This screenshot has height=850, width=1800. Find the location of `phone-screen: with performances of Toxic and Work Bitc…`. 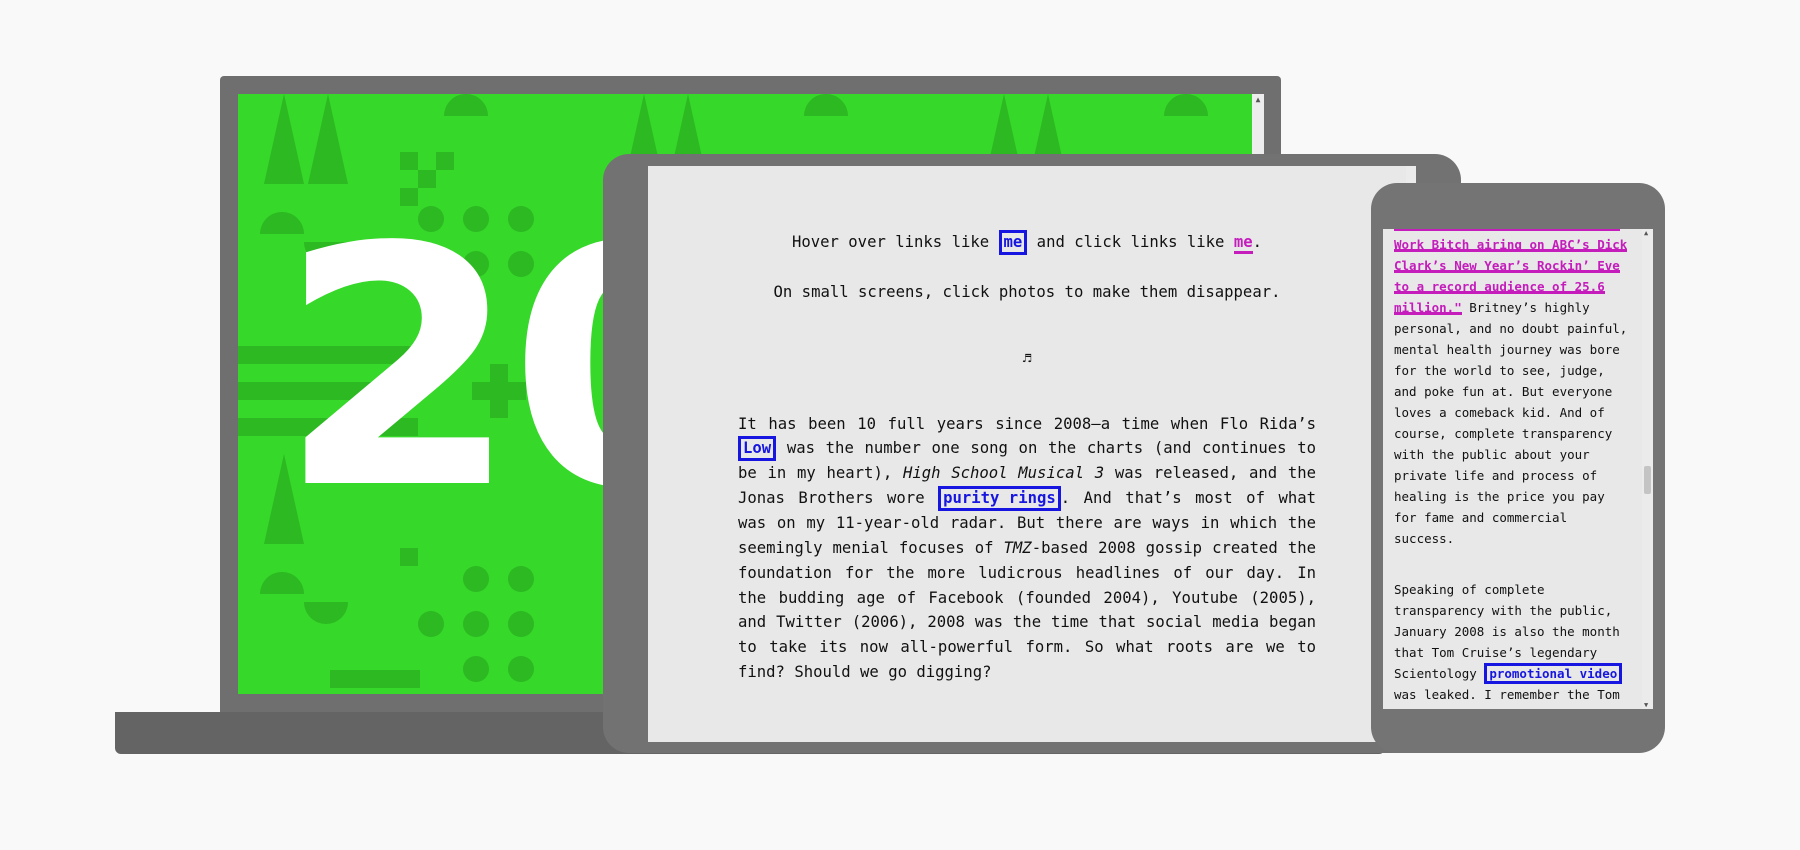

phone-screen: with performances of Toxic and Work Bitc… is located at coordinates (1518, 469).